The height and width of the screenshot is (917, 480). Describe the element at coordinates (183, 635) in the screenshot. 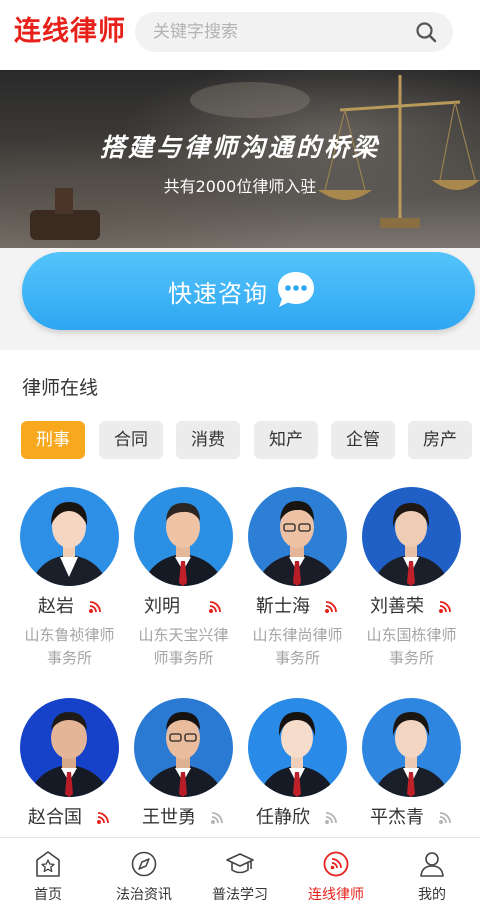

I see `lawyer-firm-line1: 山东天宝兴律` at that location.